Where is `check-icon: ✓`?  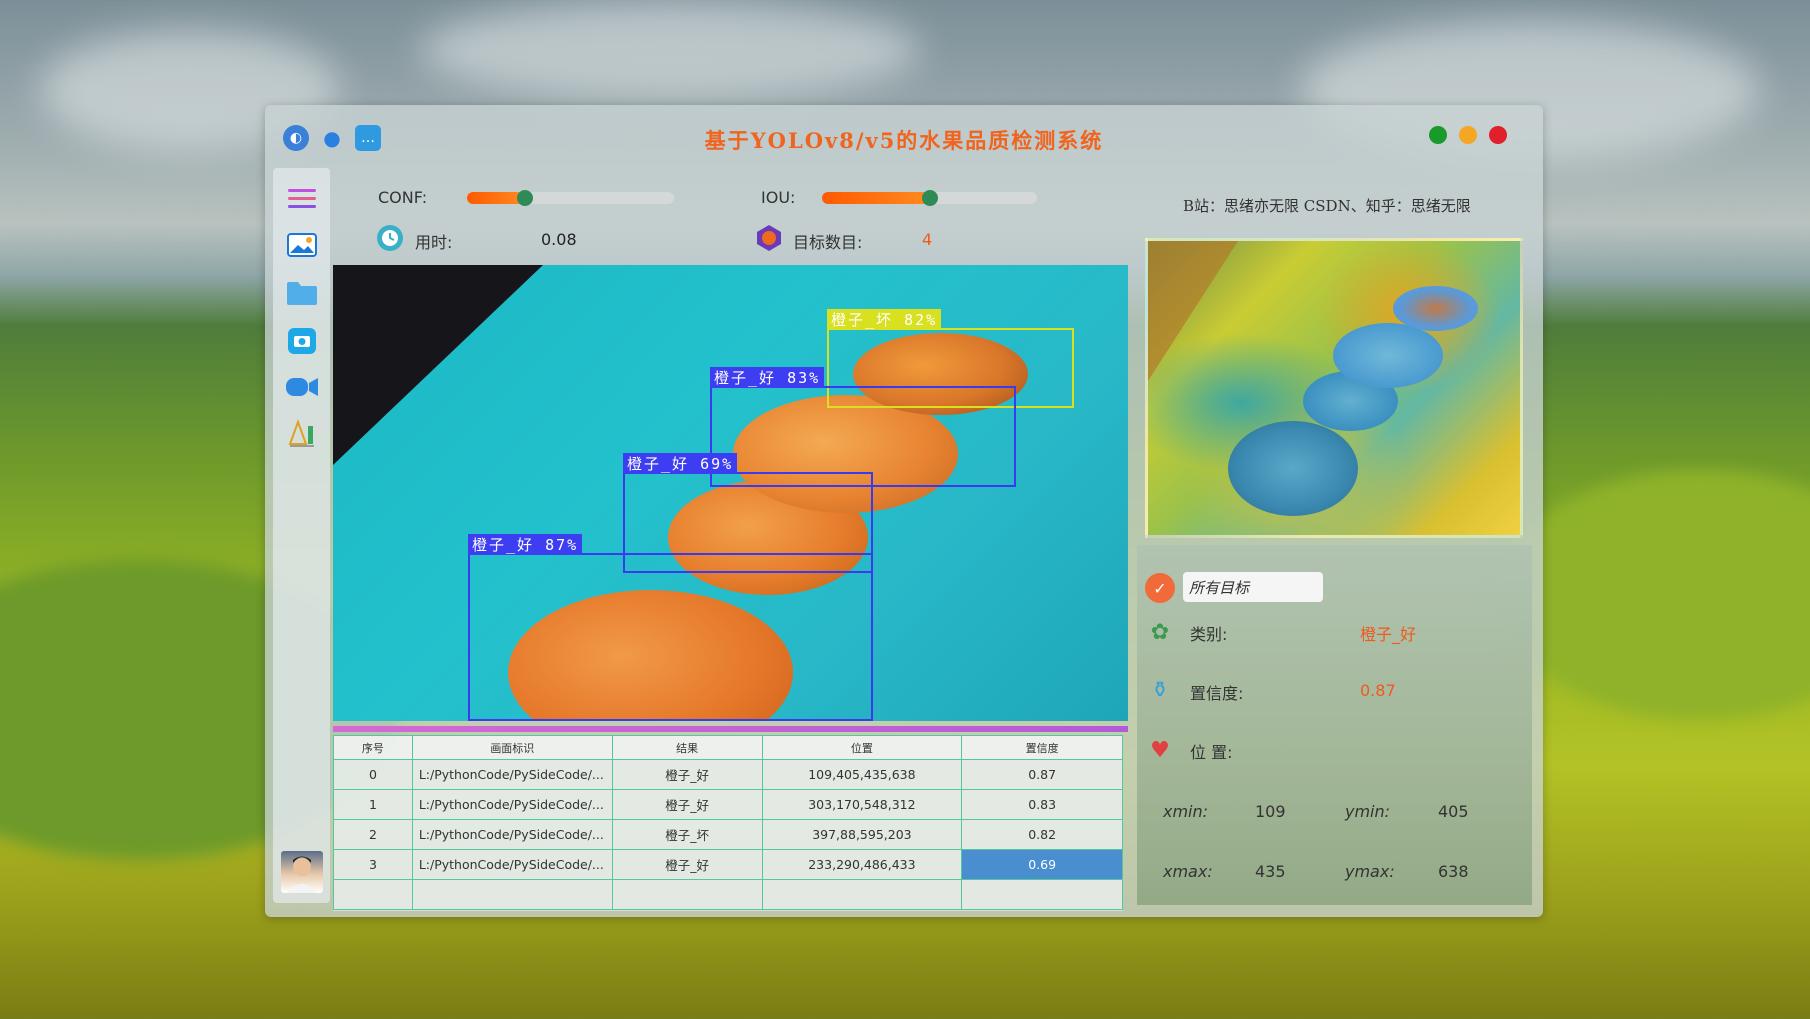
check-icon: ✓ is located at coordinates (1160, 588).